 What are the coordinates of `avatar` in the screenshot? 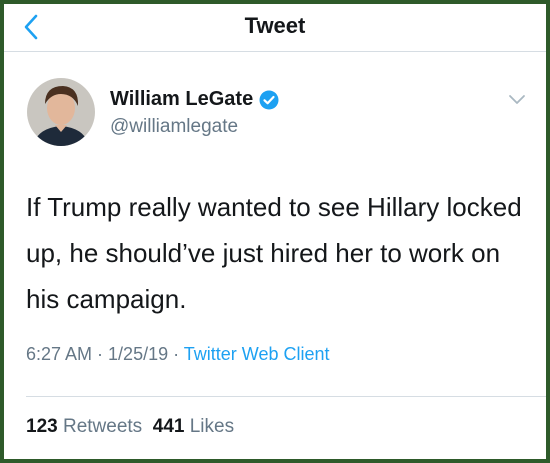 It's located at (61, 112).